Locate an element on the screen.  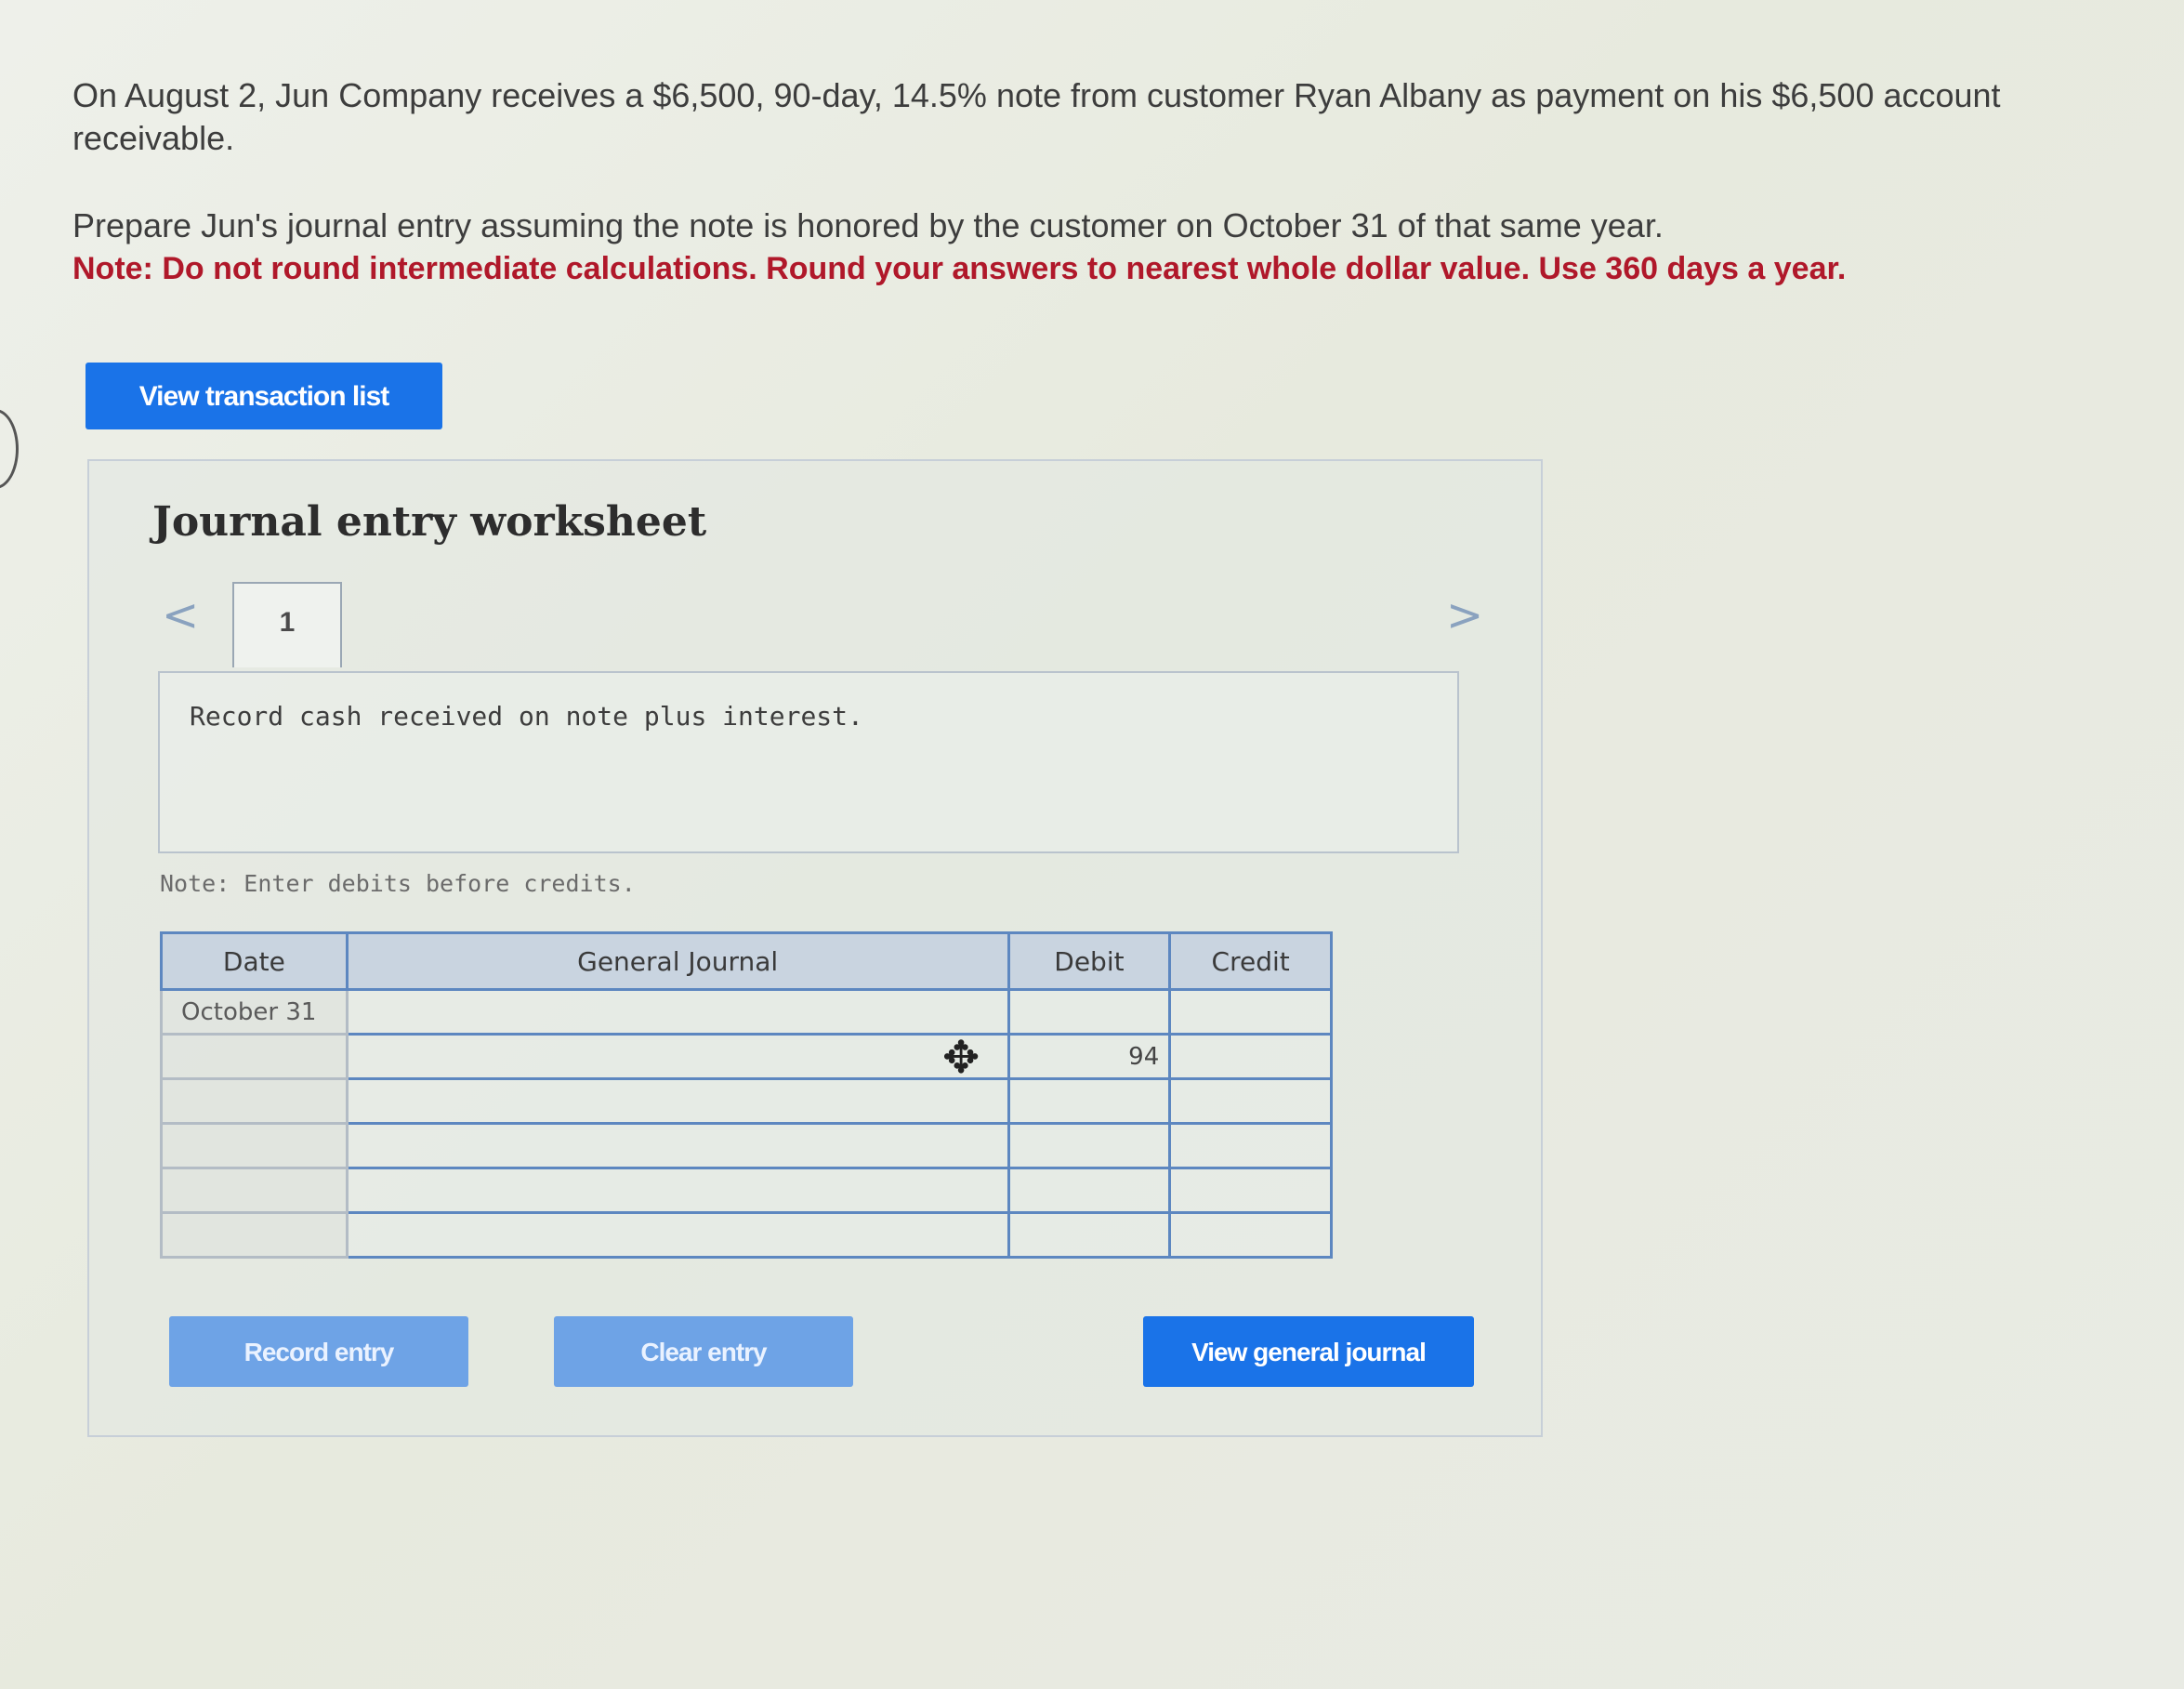
journal-header-row: Date General Journal Debit Credit is located at coordinates (746, 961).